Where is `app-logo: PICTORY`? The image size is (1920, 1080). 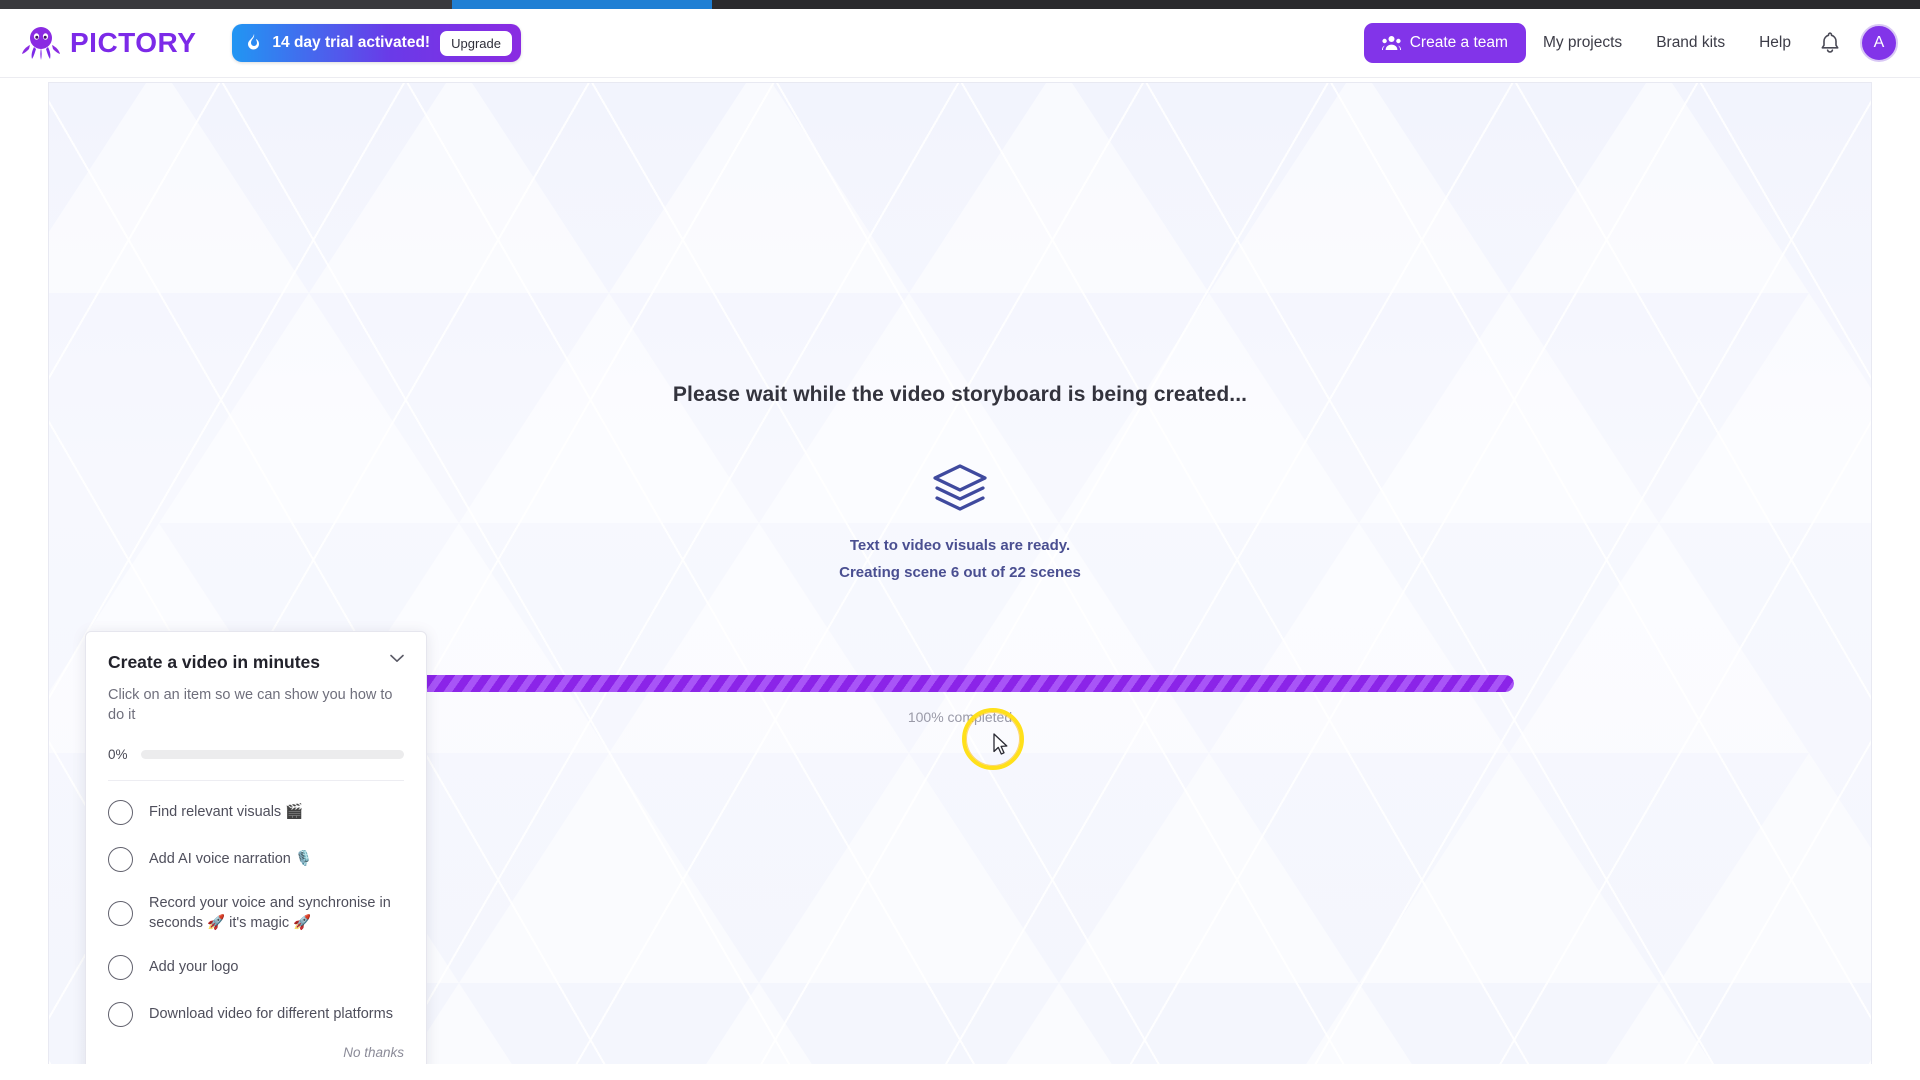
app-logo: PICTORY is located at coordinates (108, 43).